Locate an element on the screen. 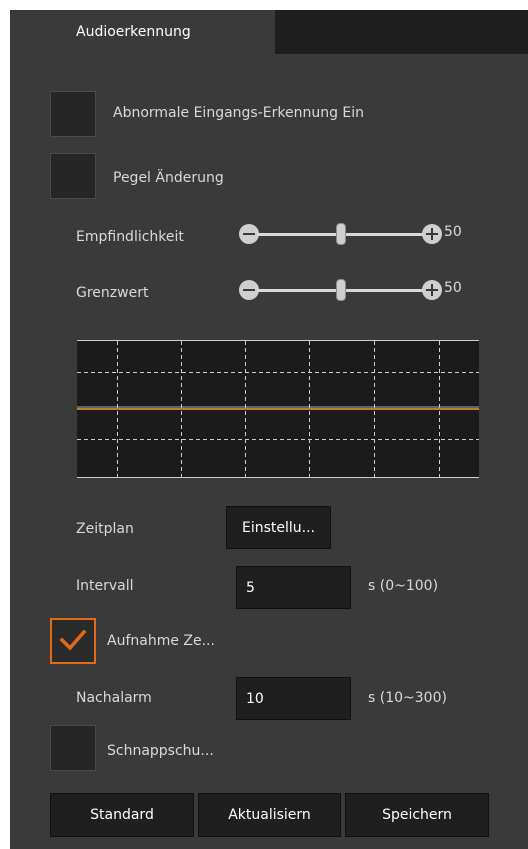 This screenshot has width=528, height=849. tab-audio-detection: Audioerkennung is located at coordinates (142, 32).